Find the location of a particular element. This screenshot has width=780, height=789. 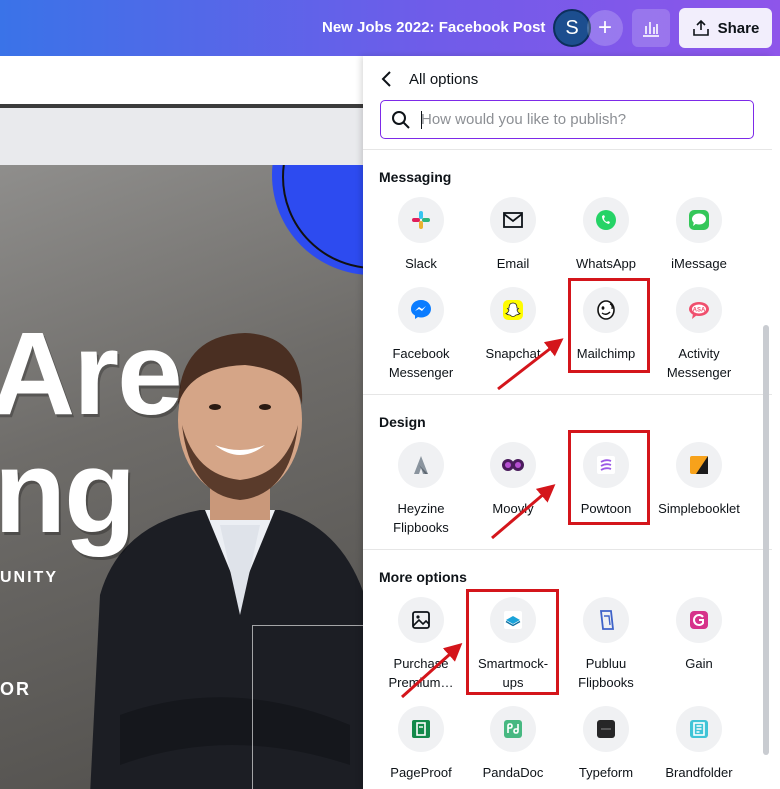

option-heyzine-flipbooks: Heyzine Flipbooks is located at coordinates (421, 489).